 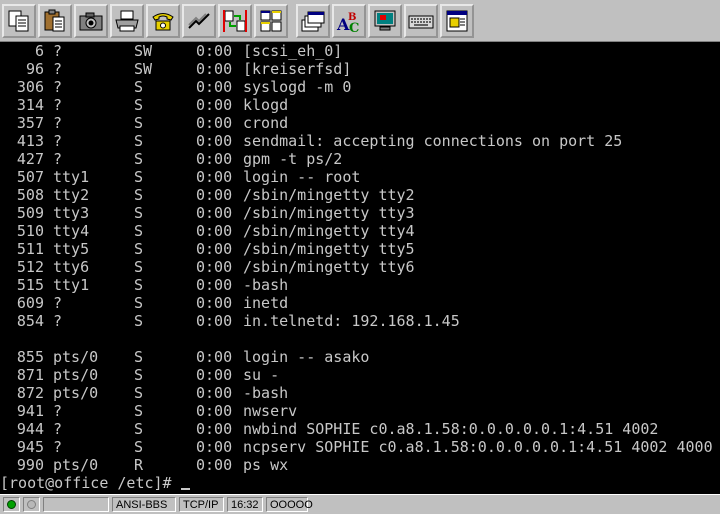 I want to click on status-bar: ANSI-BBS TCP/IP 16:32 OOOOO, so click(x=360, y=504).